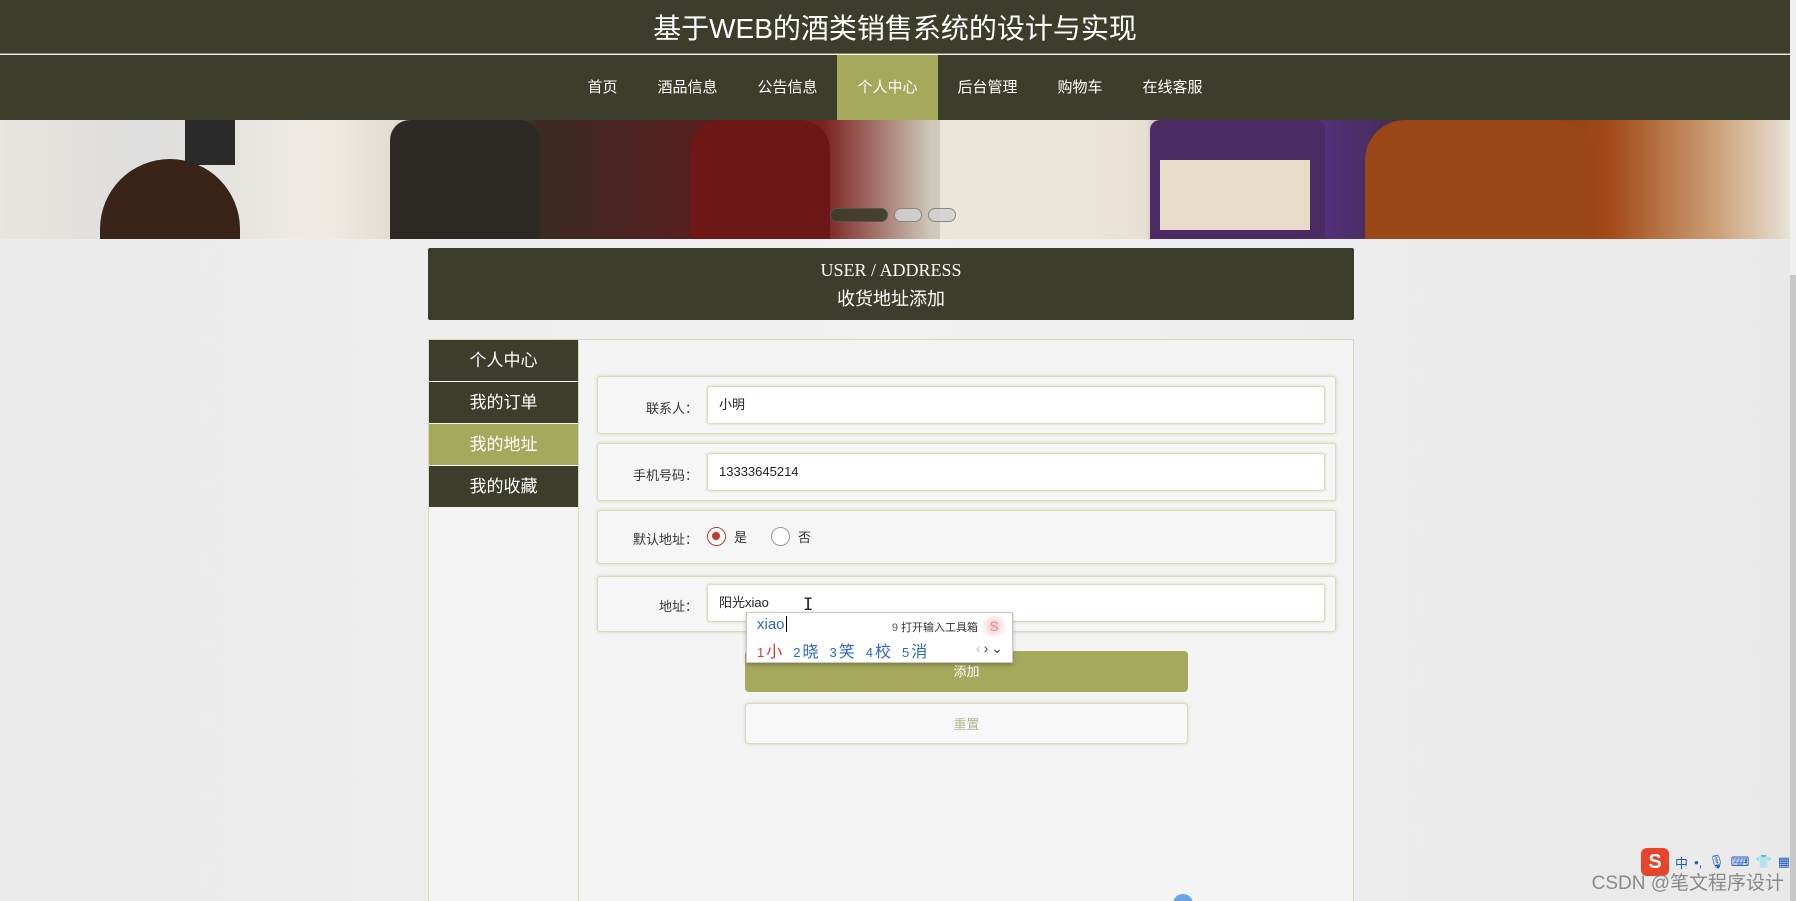  I want to click on form-row-contact: 联系人： 小明, so click(966, 405).